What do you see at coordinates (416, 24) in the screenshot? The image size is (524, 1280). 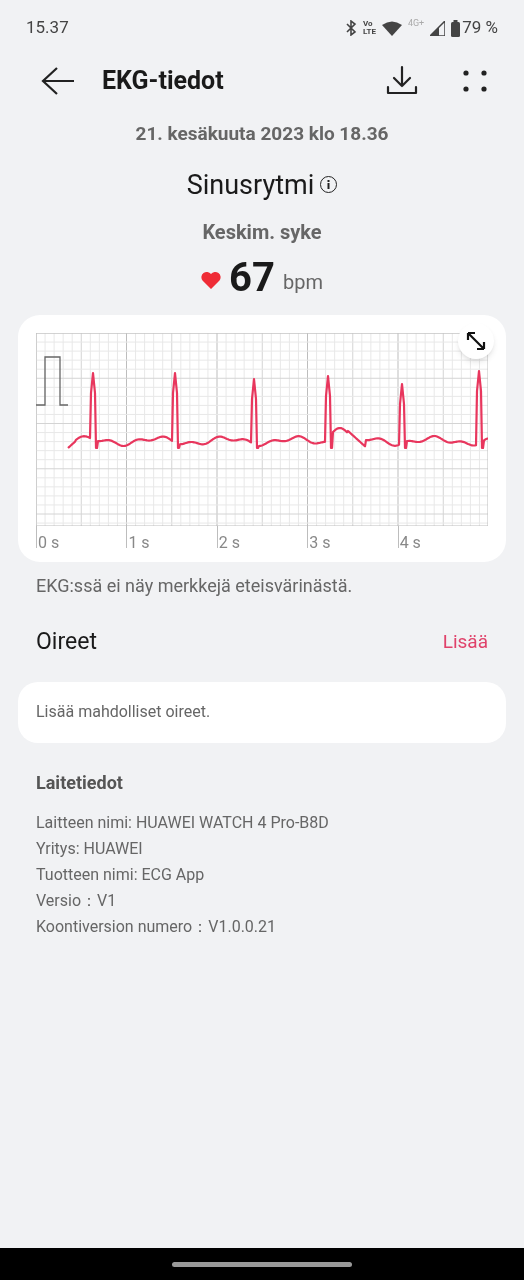 I see `network-label: 4G+` at bounding box center [416, 24].